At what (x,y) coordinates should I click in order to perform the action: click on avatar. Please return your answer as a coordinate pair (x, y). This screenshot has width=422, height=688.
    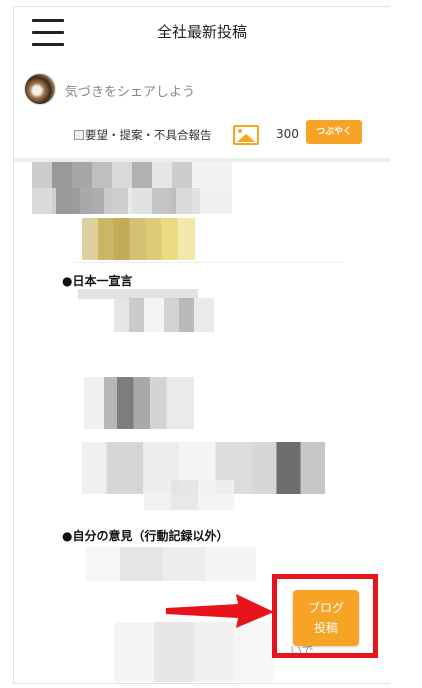
    Looking at the image, I should click on (40, 89).